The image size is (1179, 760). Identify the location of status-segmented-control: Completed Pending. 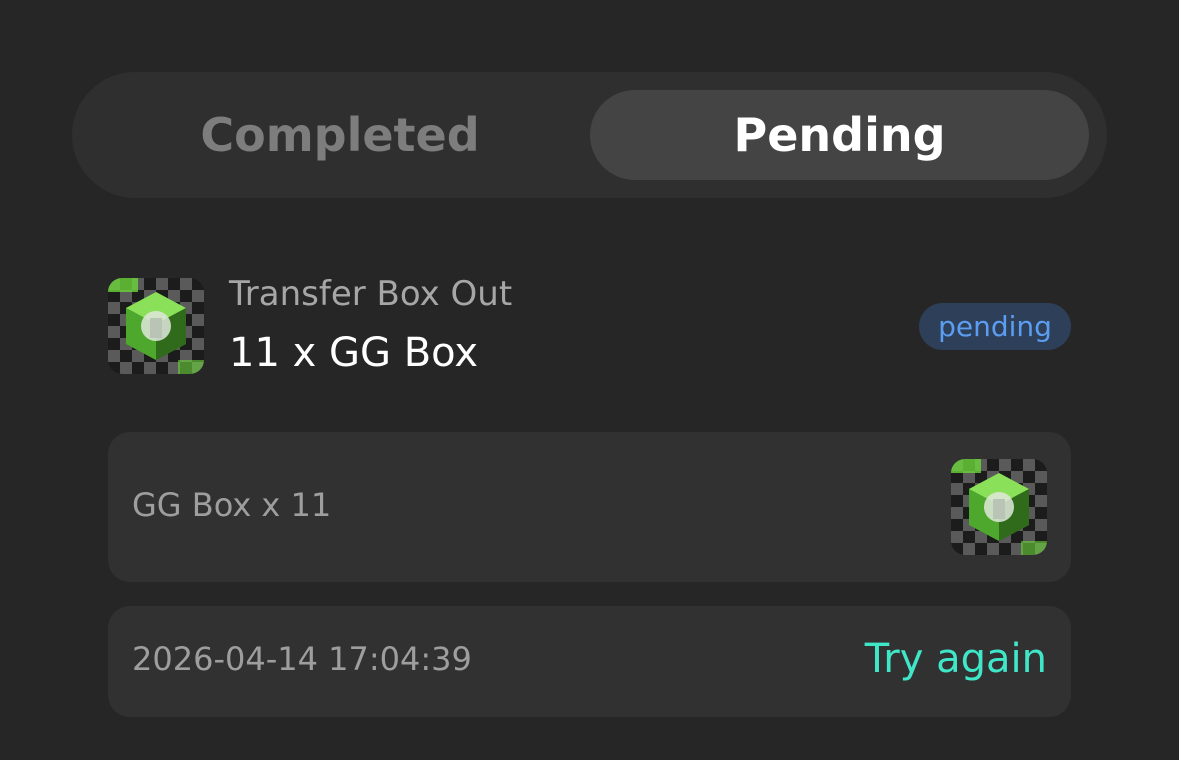
(589, 135).